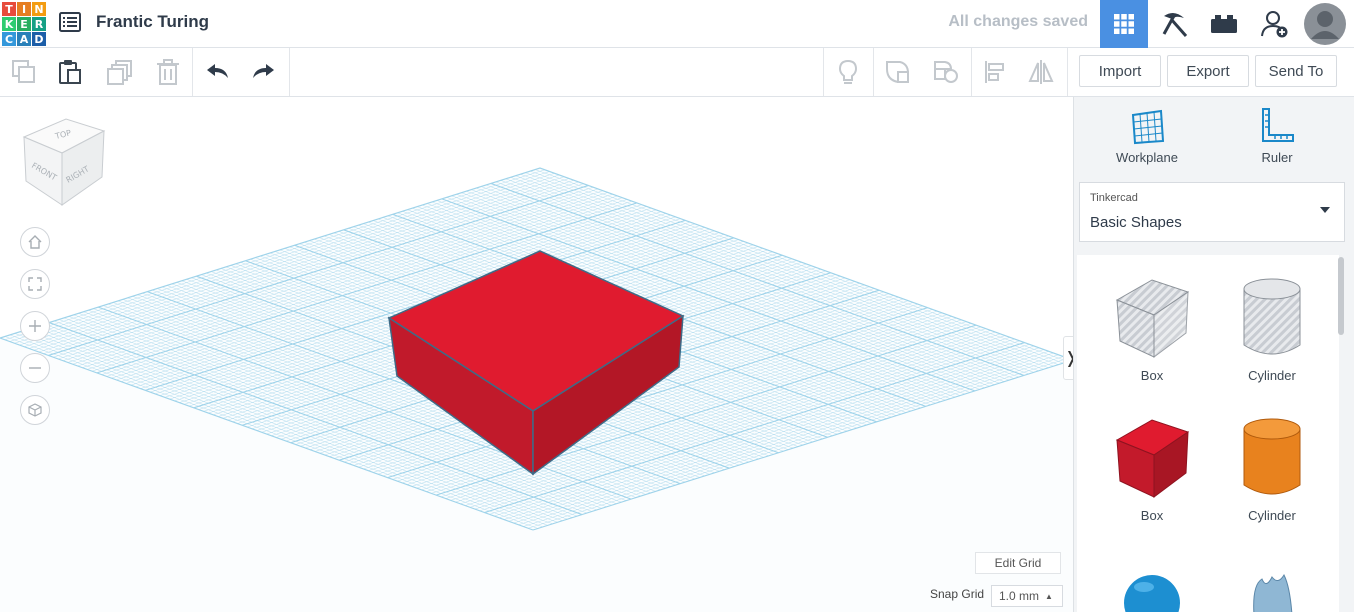 Image resolution: width=1354 pixels, height=612 pixels. I want to click on ruler-label: Ruler, so click(1277, 157).